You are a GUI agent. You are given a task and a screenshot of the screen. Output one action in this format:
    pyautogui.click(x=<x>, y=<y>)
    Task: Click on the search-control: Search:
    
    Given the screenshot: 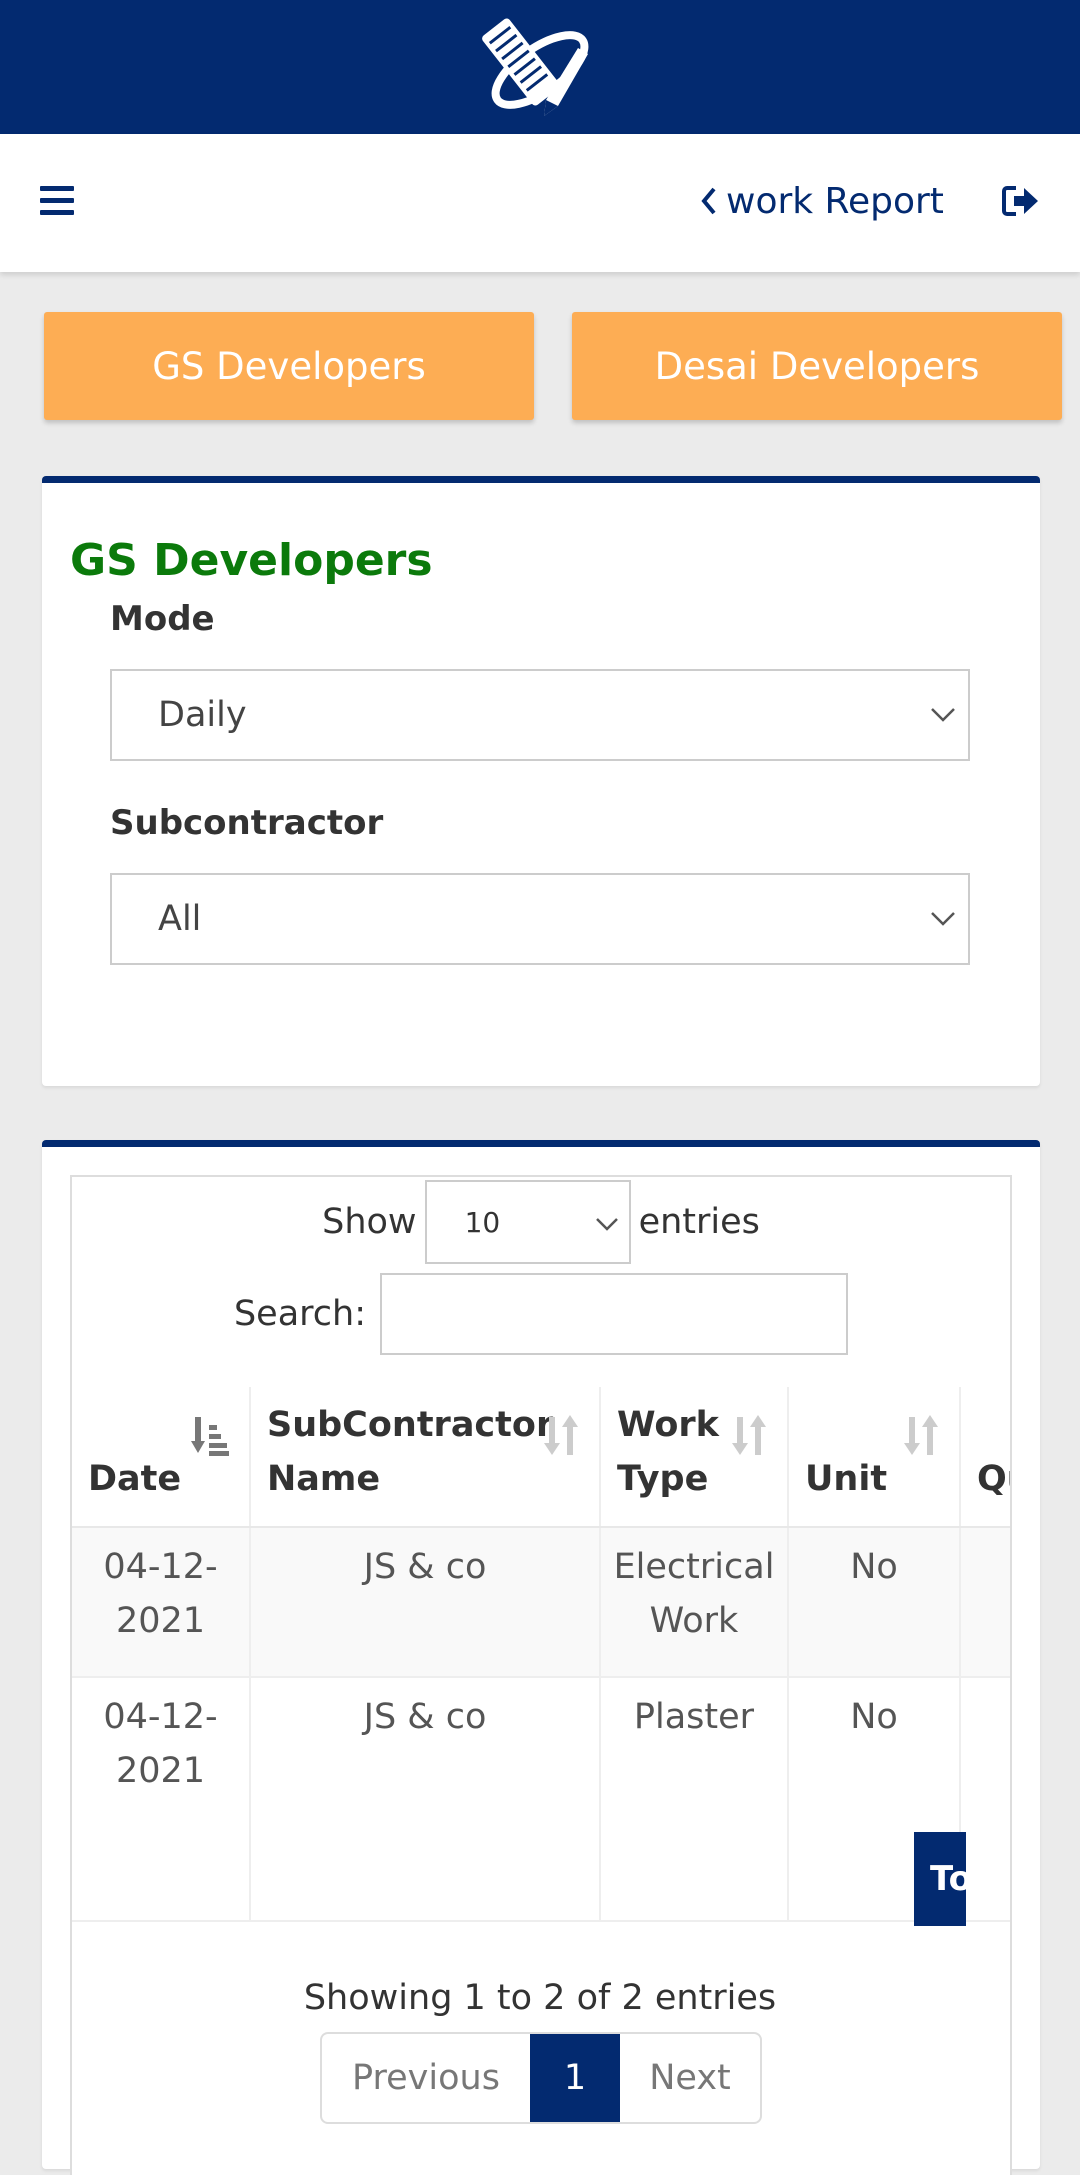 What is the action you would take?
    pyautogui.click(x=541, y=1314)
    